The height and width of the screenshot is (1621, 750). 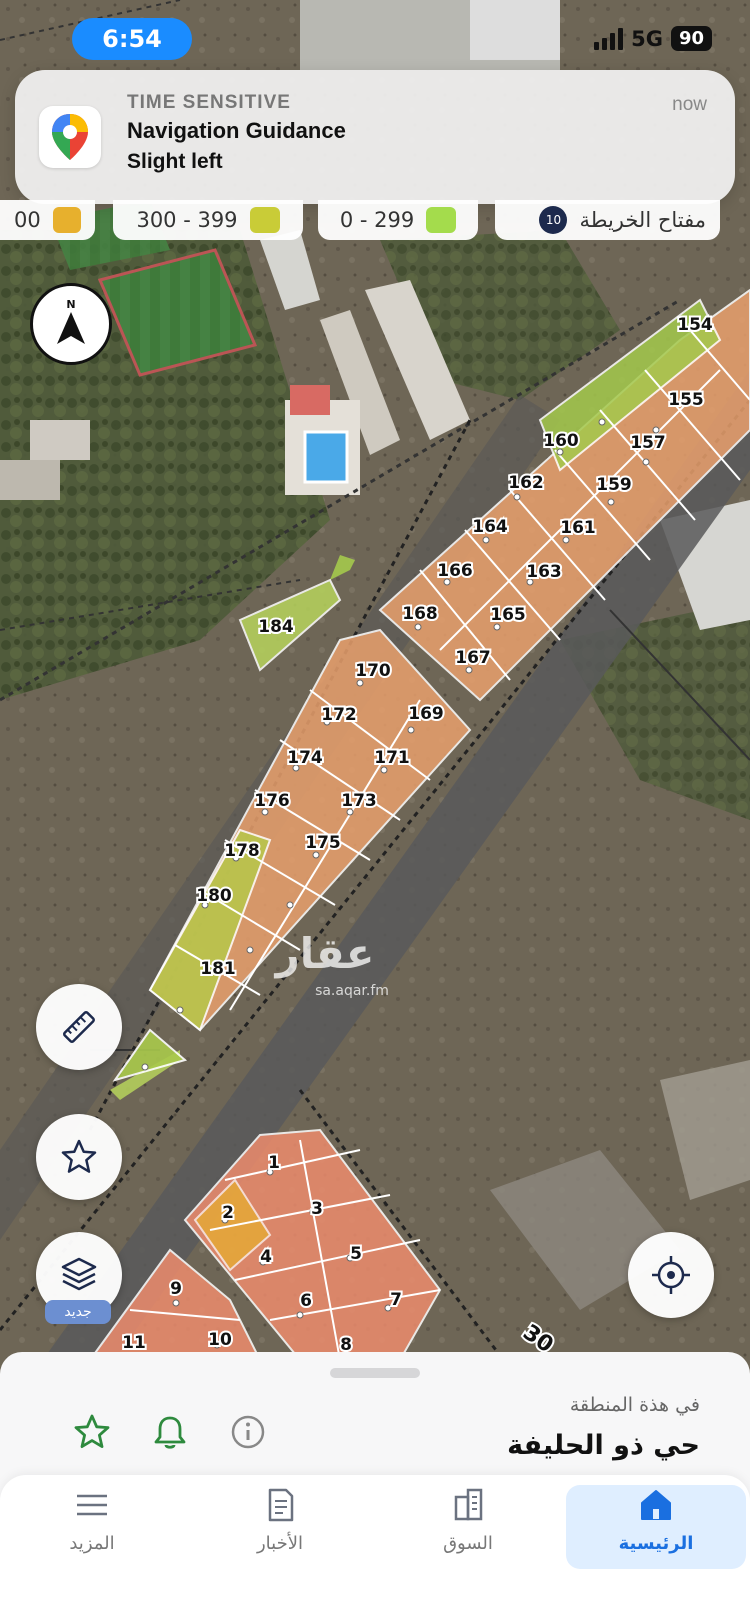 I want to click on plot-label: 160, so click(x=561, y=441).